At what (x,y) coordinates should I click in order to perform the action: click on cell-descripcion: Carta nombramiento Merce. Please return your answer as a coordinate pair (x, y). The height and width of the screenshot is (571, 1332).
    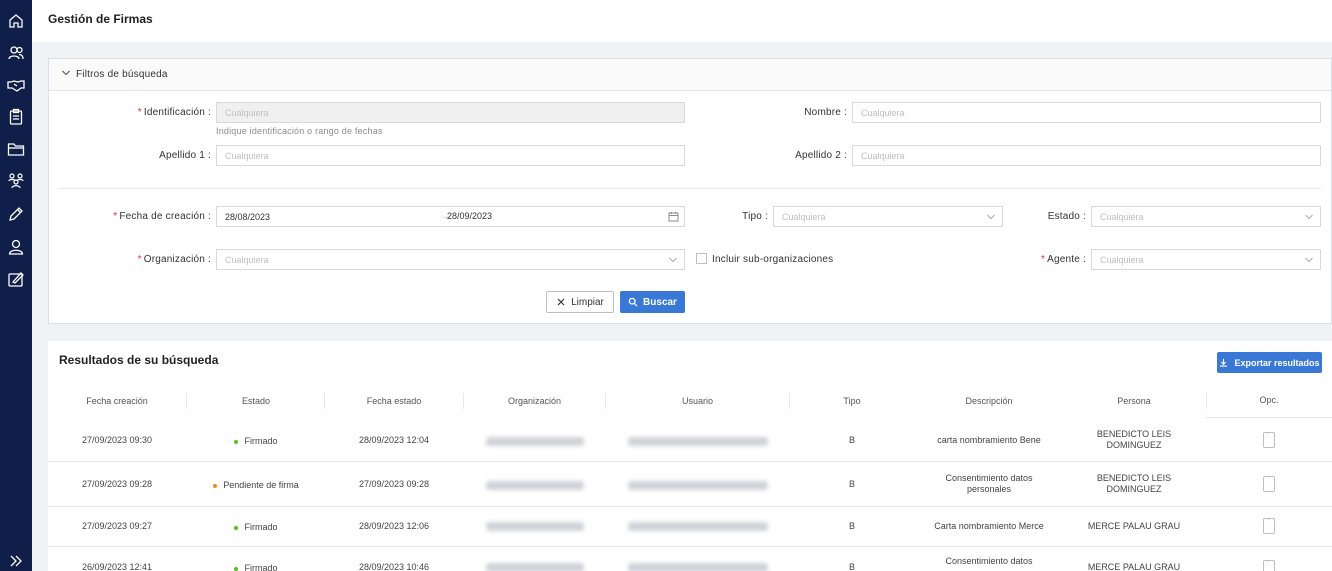
    Looking at the image, I should click on (989, 526).